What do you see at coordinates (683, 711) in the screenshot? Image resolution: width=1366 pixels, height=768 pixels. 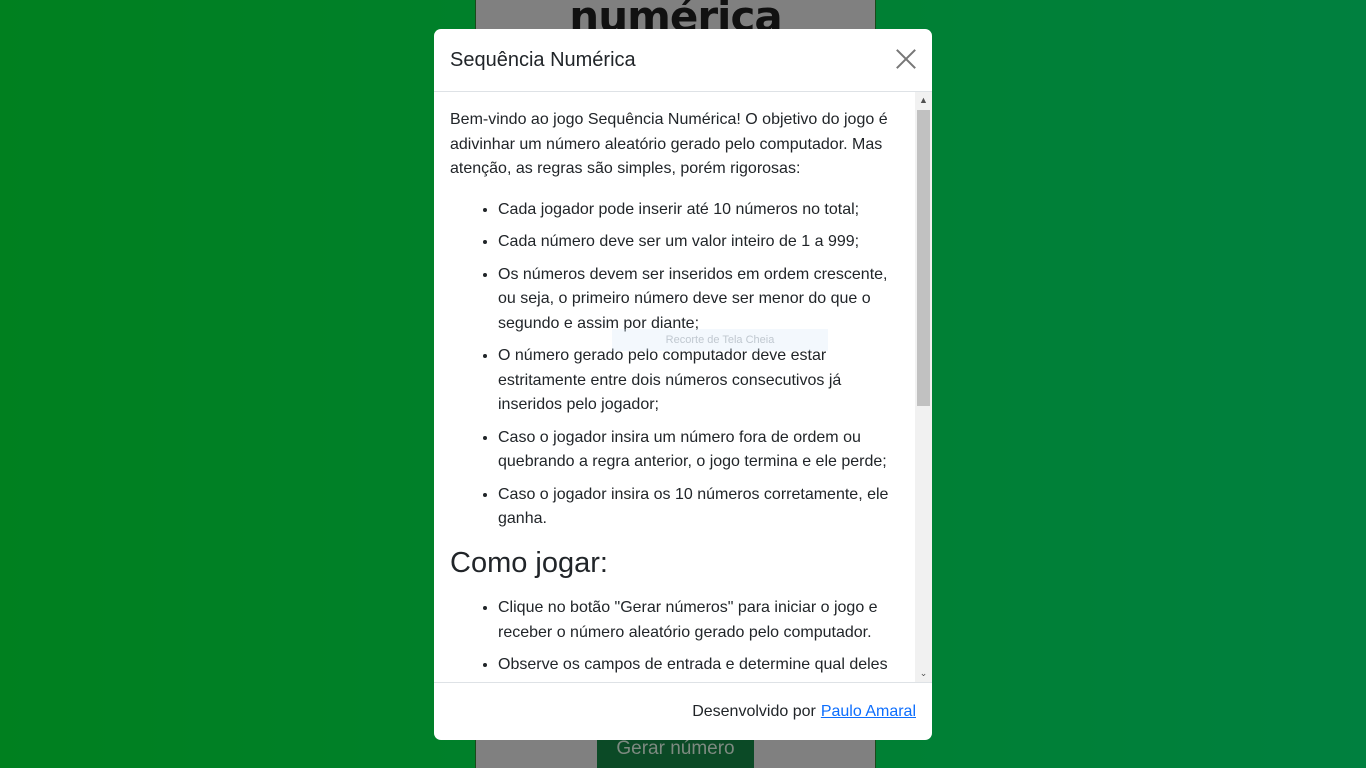 I see `modal-footer: Desenvolvido por Paulo Amaral` at bounding box center [683, 711].